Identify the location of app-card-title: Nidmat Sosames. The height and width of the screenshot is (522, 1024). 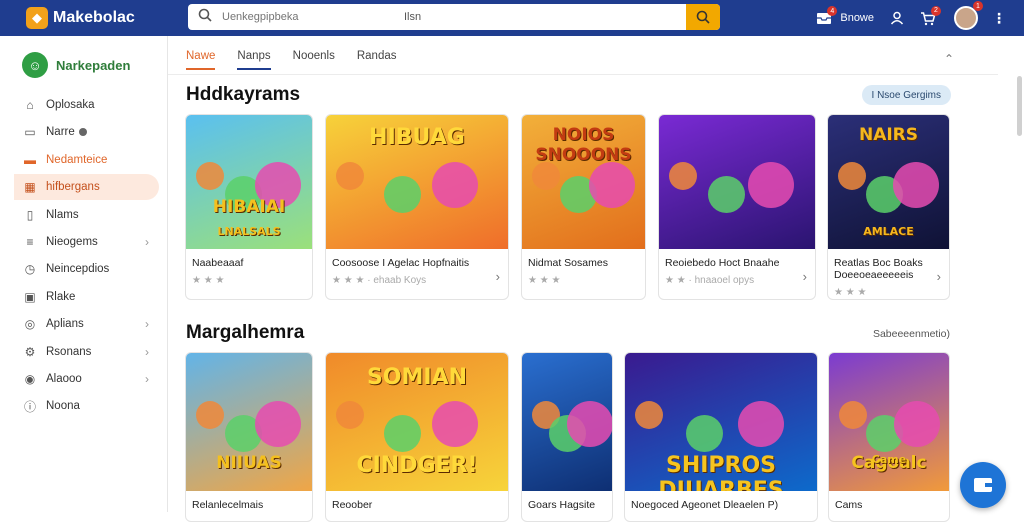
(586, 263).